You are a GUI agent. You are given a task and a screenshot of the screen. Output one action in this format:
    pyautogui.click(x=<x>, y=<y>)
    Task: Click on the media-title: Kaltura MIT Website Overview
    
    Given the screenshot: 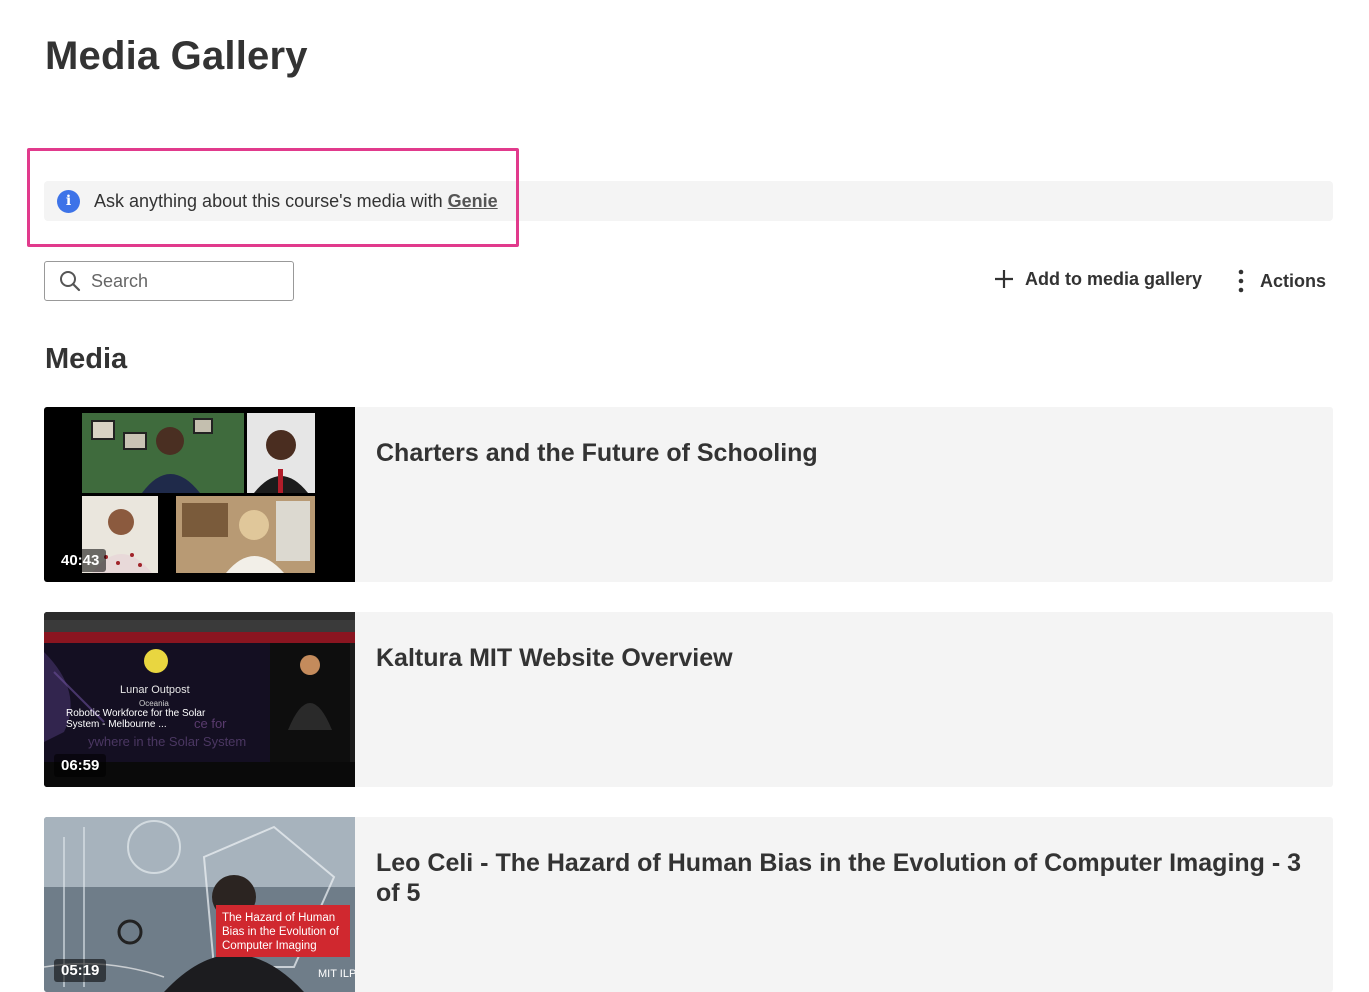 What is the action you would take?
    pyautogui.click(x=839, y=658)
    